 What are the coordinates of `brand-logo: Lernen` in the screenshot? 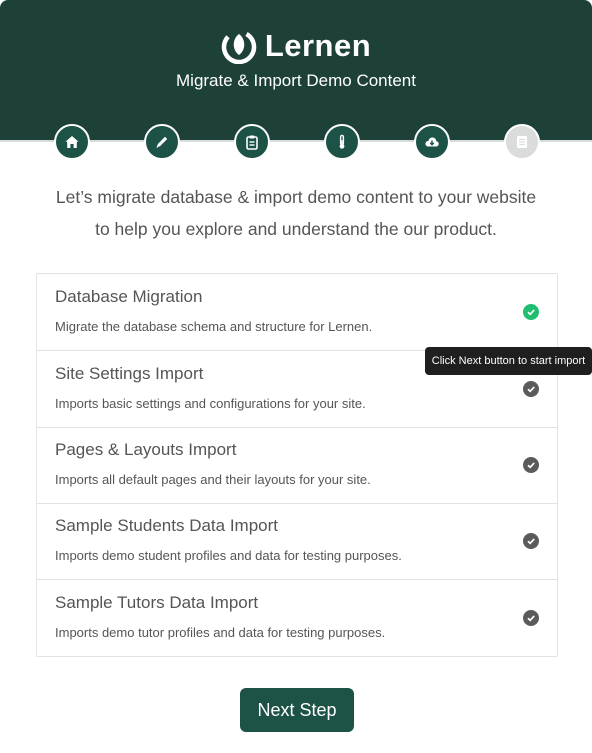 It's located at (296, 46).